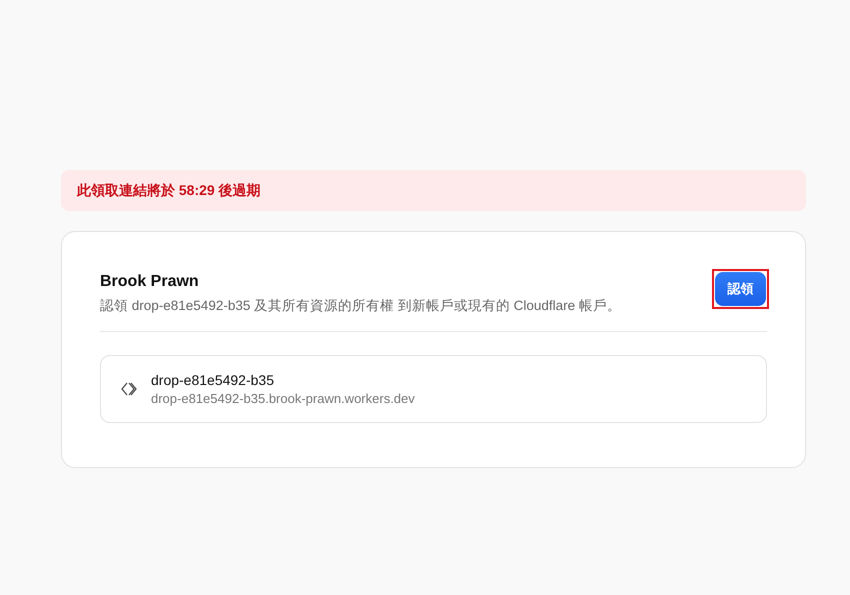  Describe the element at coordinates (213, 380) in the screenshot. I see `worker-name: drop-e81e5492-b35` at that location.